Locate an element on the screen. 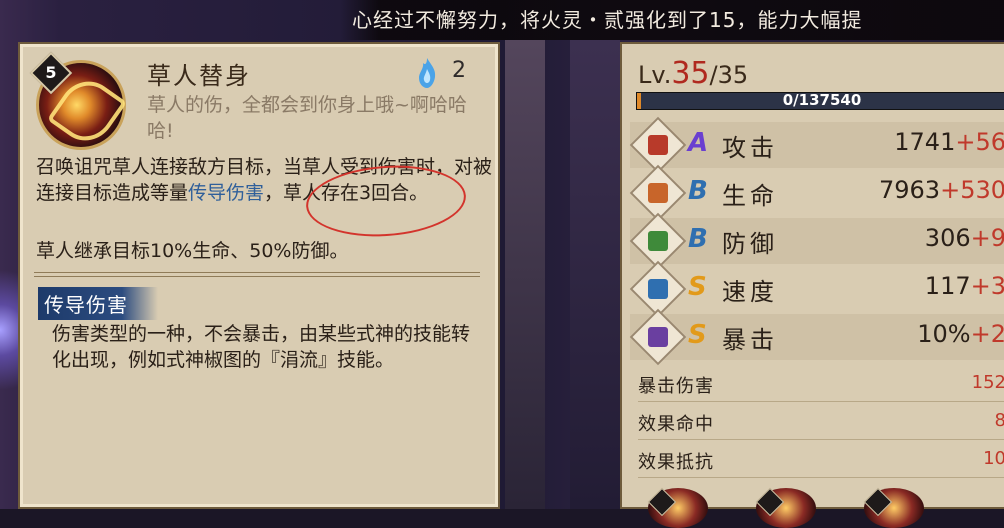  stat-row: B 生命 7963+530 is located at coordinates (816, 193).